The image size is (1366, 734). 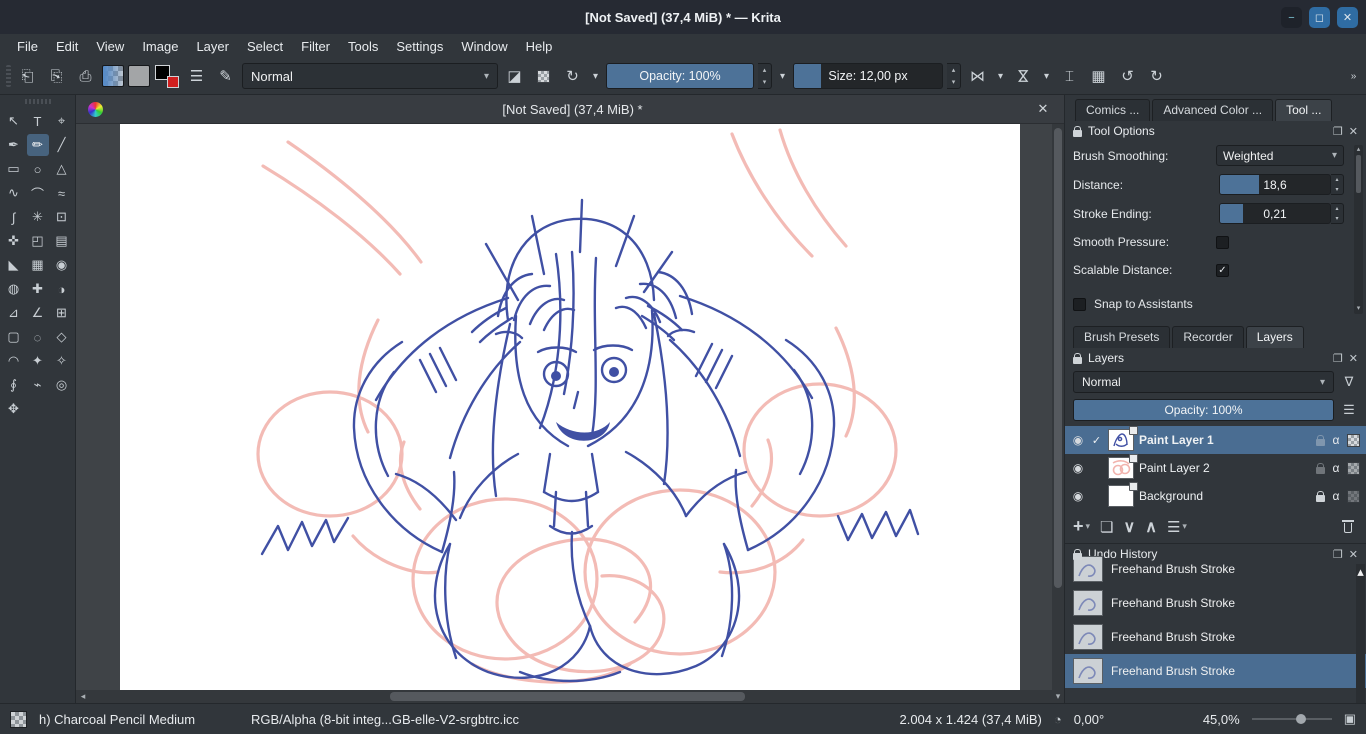 I want to click on alpha-channel-icon: α, so click(x=1336, y=468).